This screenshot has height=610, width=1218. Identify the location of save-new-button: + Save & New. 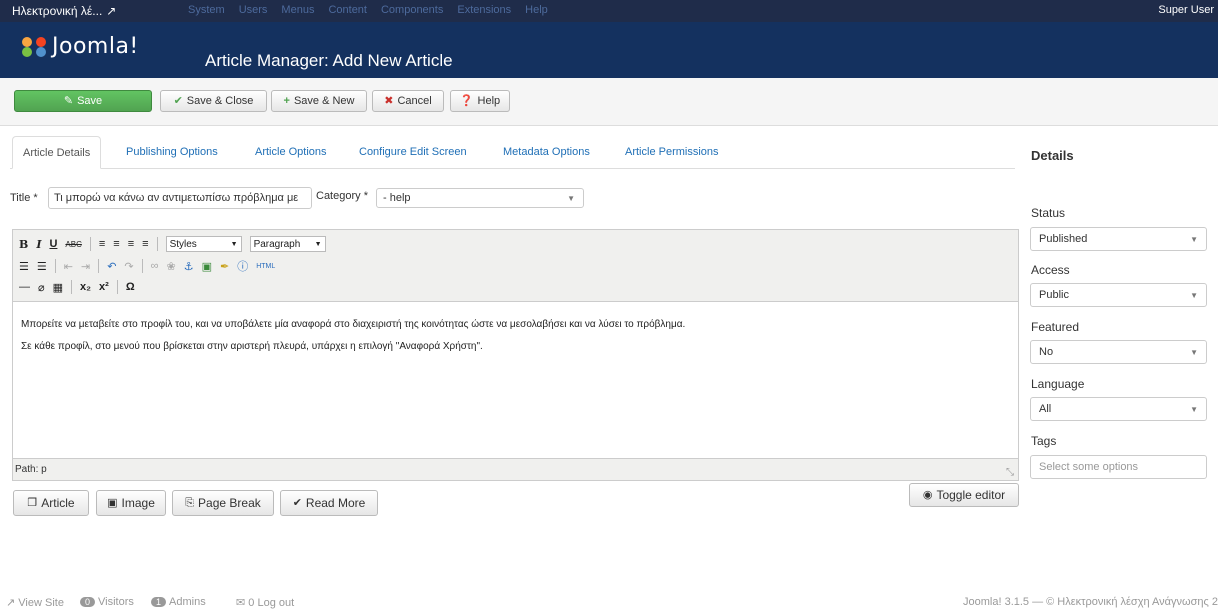
(319, 101).